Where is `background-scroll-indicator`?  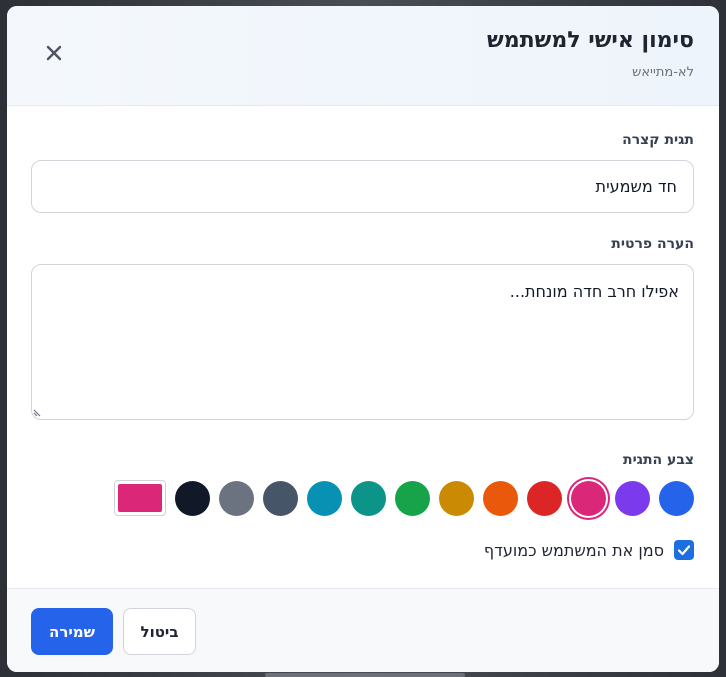
background-scroll-indicator is located at coordinates (365, 675).